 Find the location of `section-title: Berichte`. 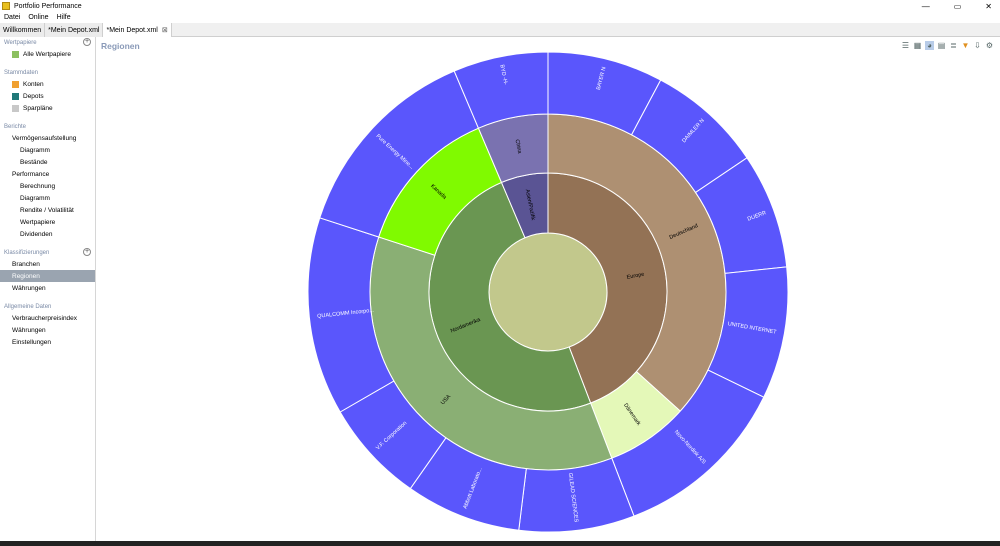

section-title: Berichte is located at coordinates (15, 126).